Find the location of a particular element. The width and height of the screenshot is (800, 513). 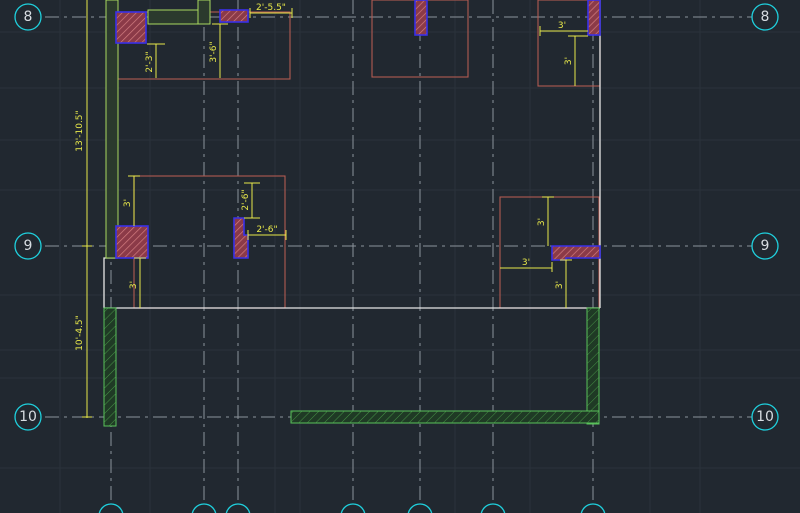

grid-bubble-8-left: 8 is located at coordinates (28, 17).